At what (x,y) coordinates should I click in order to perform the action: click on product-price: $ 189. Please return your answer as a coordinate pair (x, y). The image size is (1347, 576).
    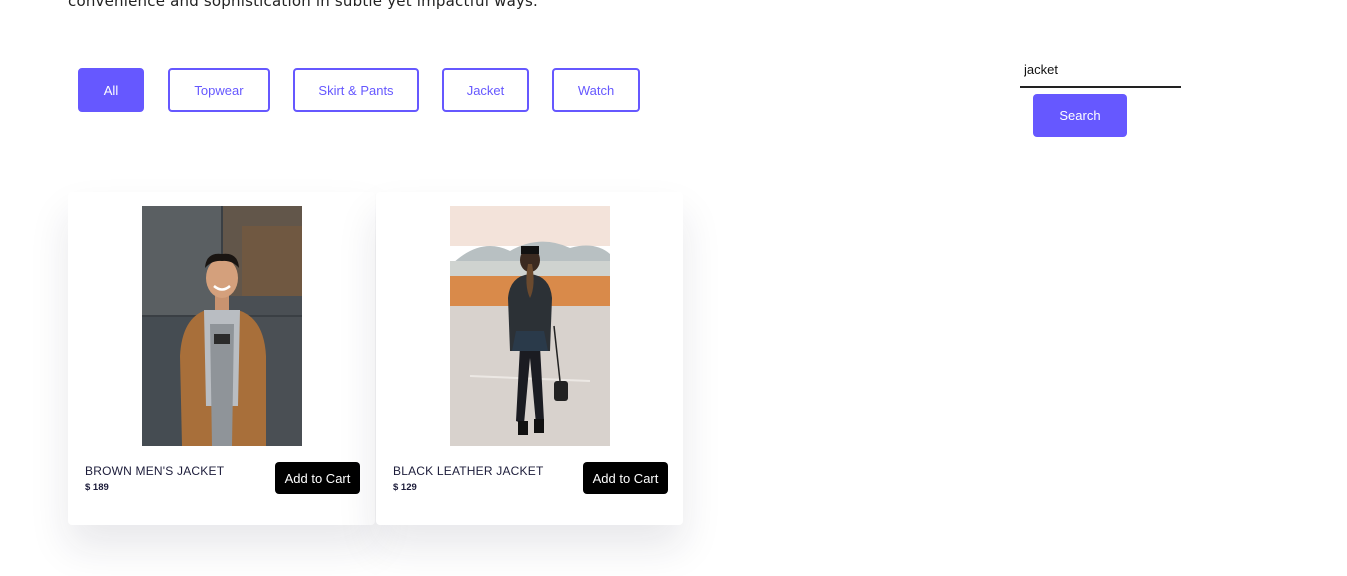
    Looking at the image, I should click on (97, 487).